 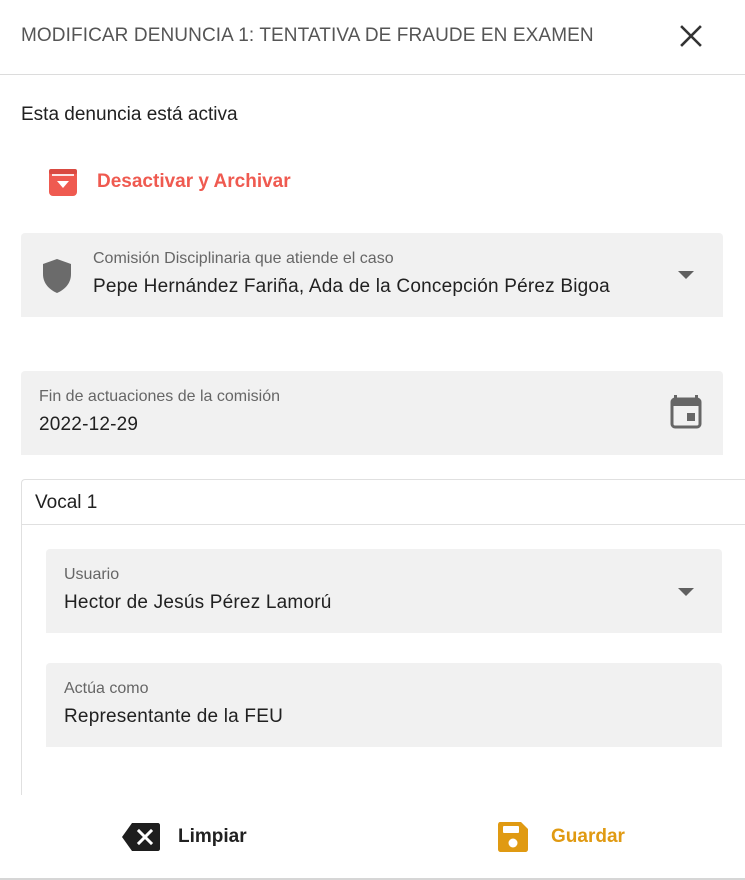 What do you see at coordinates (92, 574) in the screenshot?
I see `user-label: Usuario` at bounding box center [92, 574].